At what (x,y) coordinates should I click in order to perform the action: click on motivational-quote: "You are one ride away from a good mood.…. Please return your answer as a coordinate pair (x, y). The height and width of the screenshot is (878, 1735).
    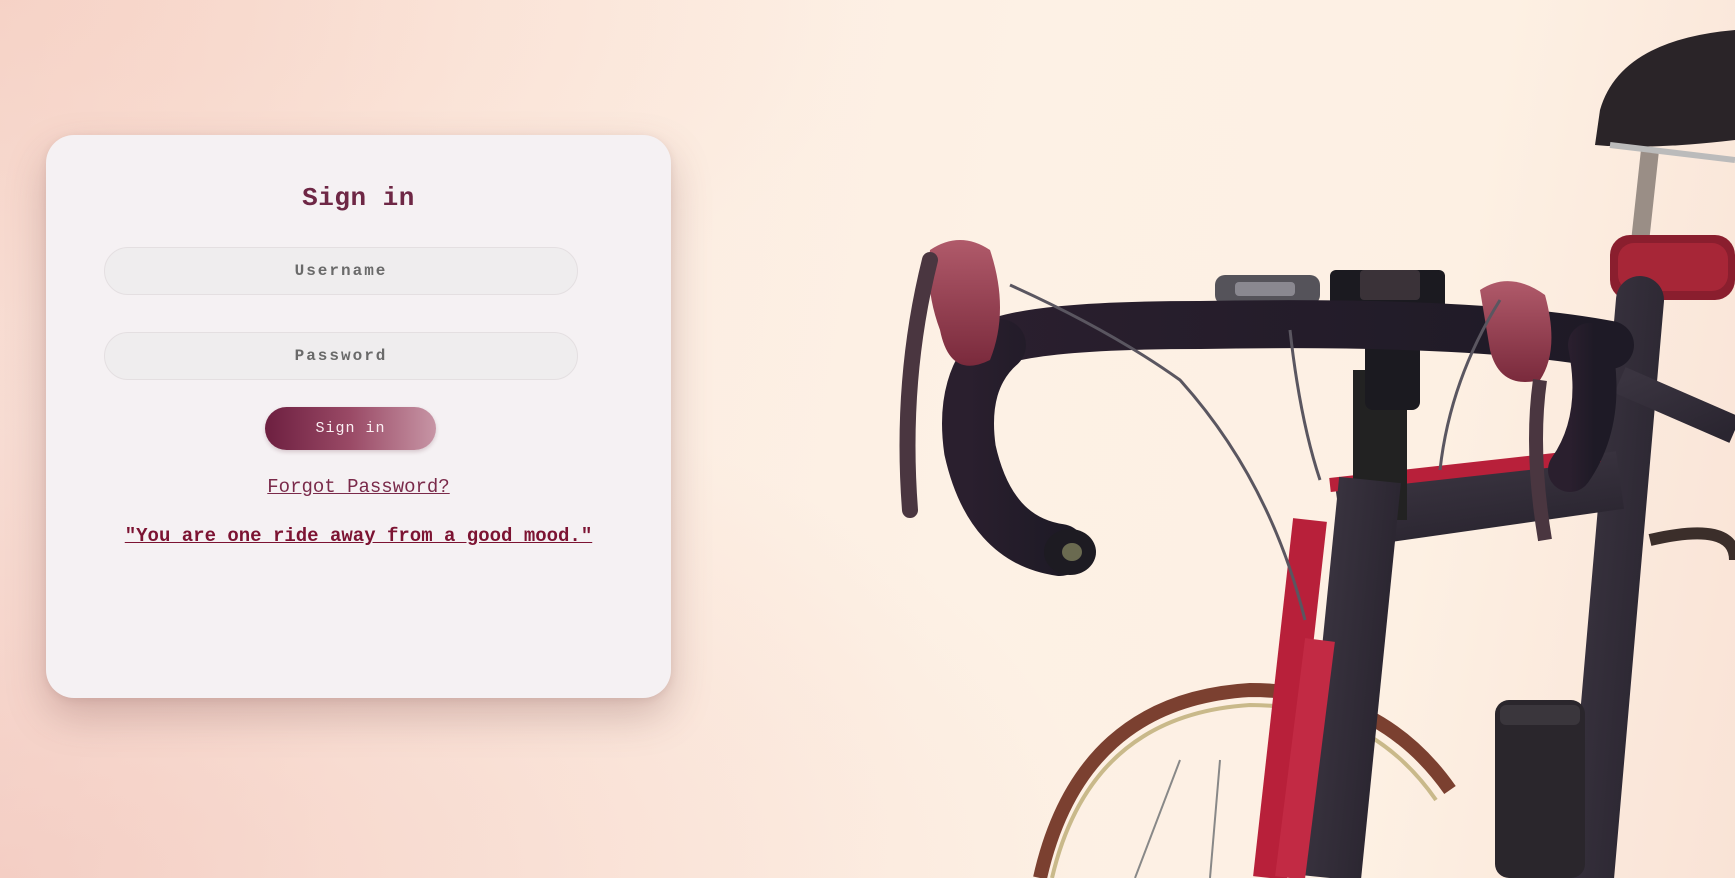
    Looking at the image, I should click on (358, 536).